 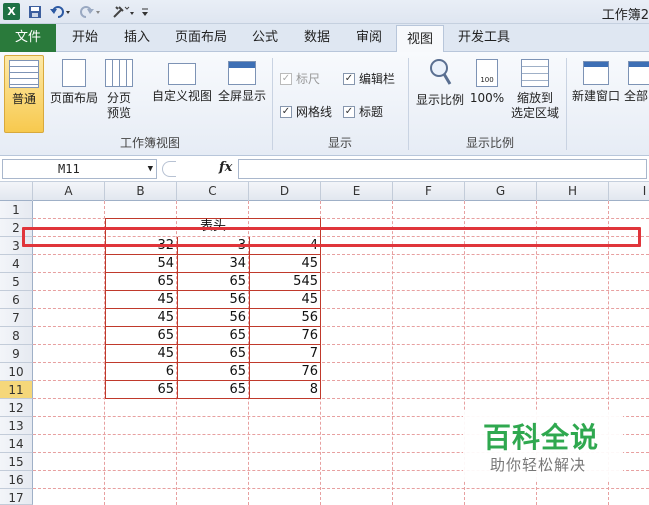 I want to click on formula-bar-checkbox: ✓ 编辑栏, so click(x=369, y=78).